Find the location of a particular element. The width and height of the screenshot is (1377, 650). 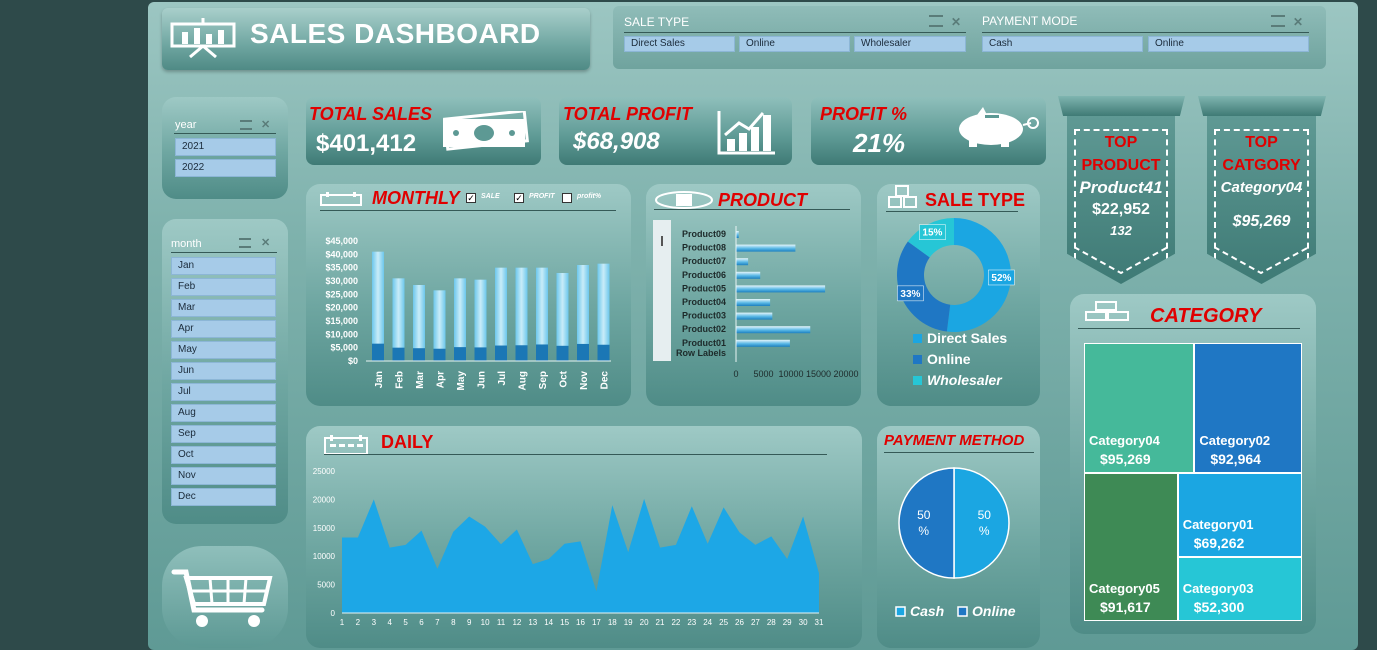

sale-type-option-online: Online is located at coordinates (794, 44).